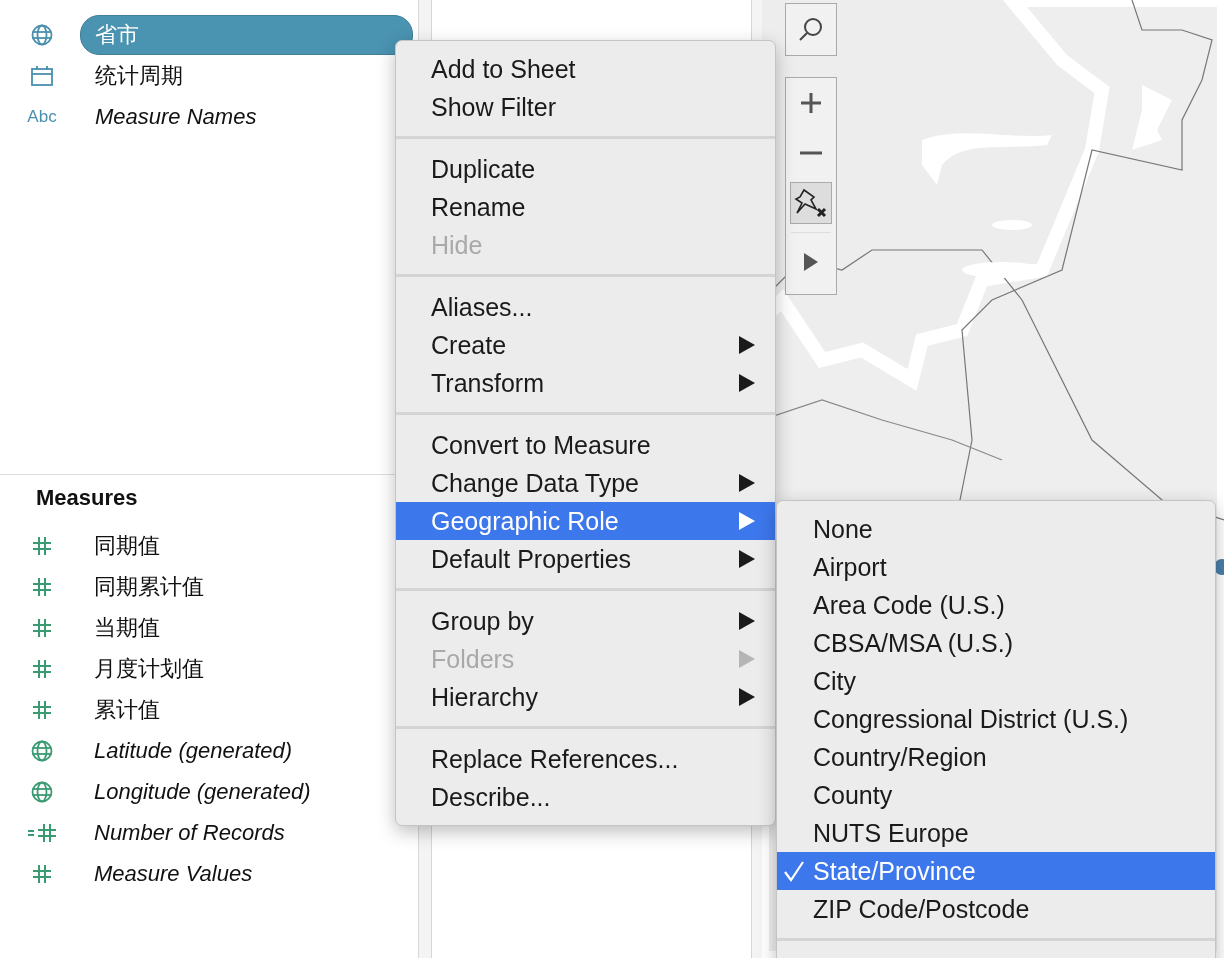 This screenshot has height=958, width=1224. What do you see at coordinates (585, 169) in the screenshot?
I see `menu-item: Duplicate` at bounding box center [585, 169].